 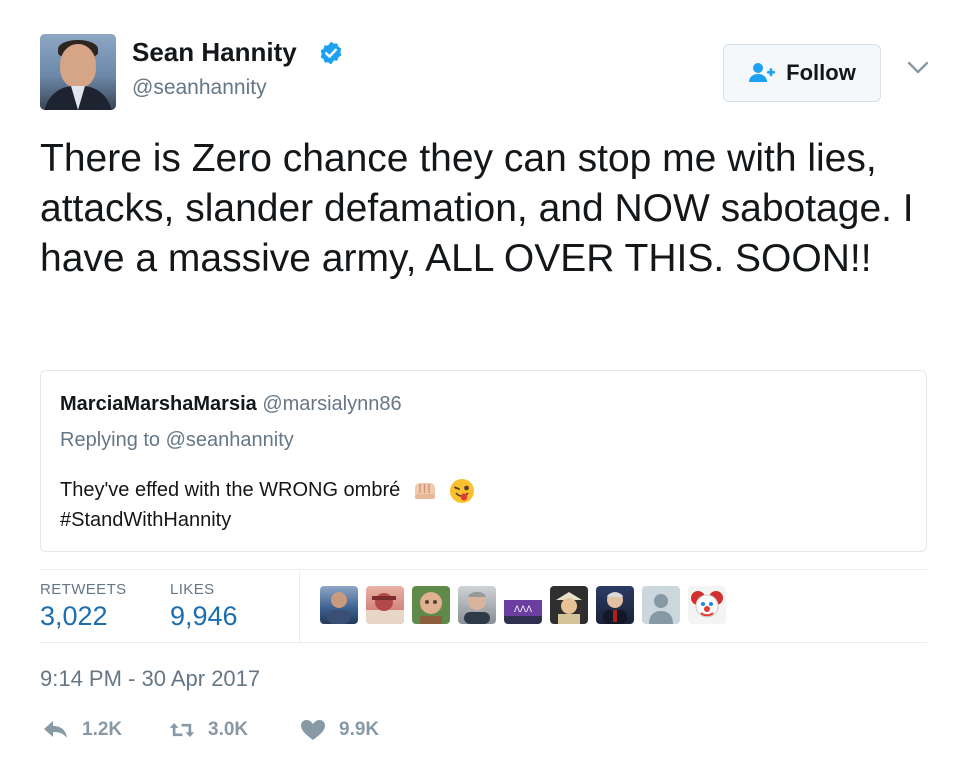 I want to click on quoted-tweet-header: MarciaMarshaMarsia @marsialynn86, so click(x=231, y=404).